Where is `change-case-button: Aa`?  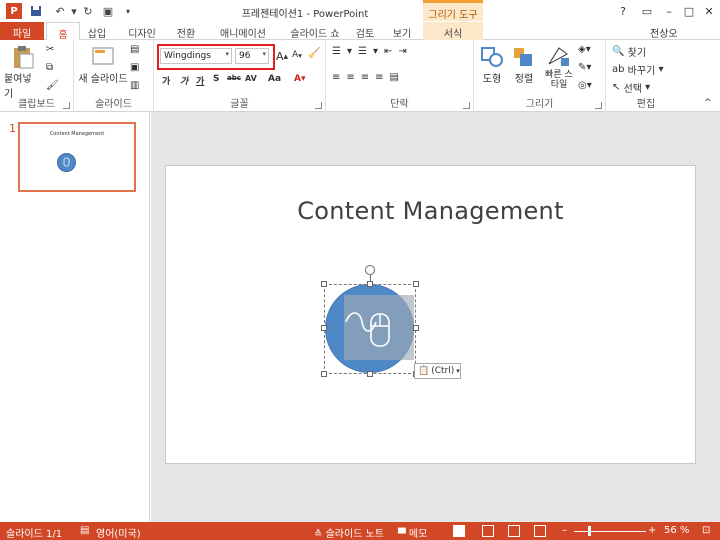
change-case-button: Aa is located at coordinates (274, 79).